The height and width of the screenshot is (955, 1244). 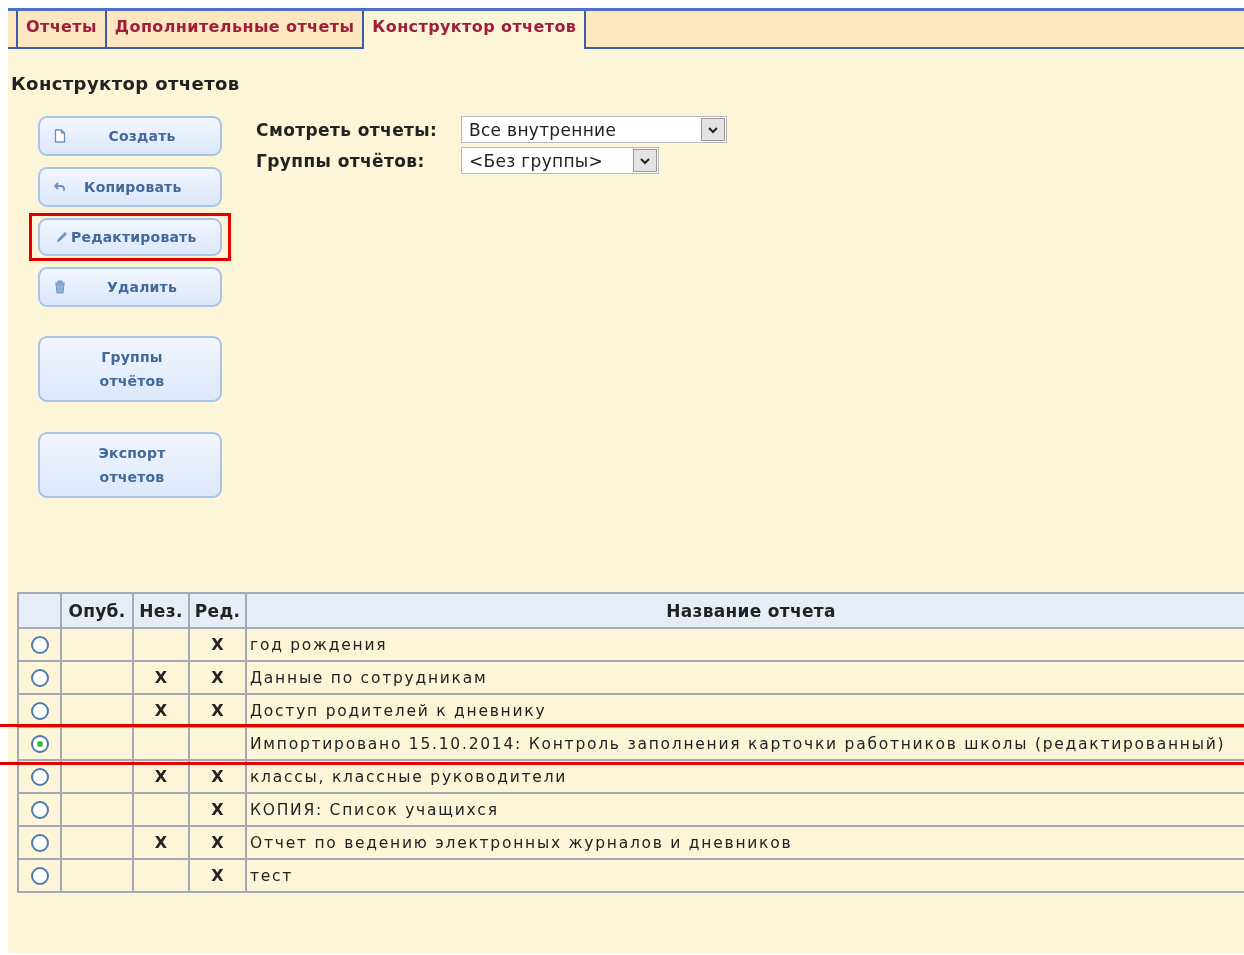 What do you see at coordinates (521, 842) in the screenshot?
I see `table-cell: Отчет по ведению электронных журналов и дневников` at bounding box center [521, 842].